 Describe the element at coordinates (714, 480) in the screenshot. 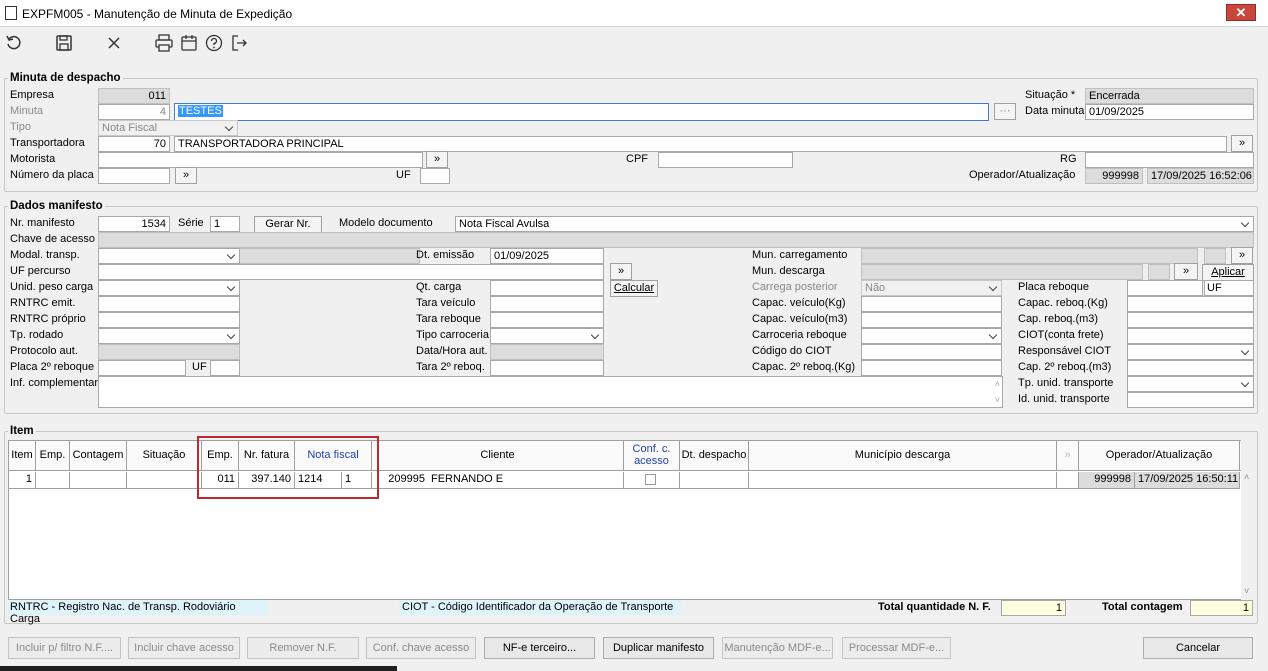

I see `cell-dt-despacho` at that location.